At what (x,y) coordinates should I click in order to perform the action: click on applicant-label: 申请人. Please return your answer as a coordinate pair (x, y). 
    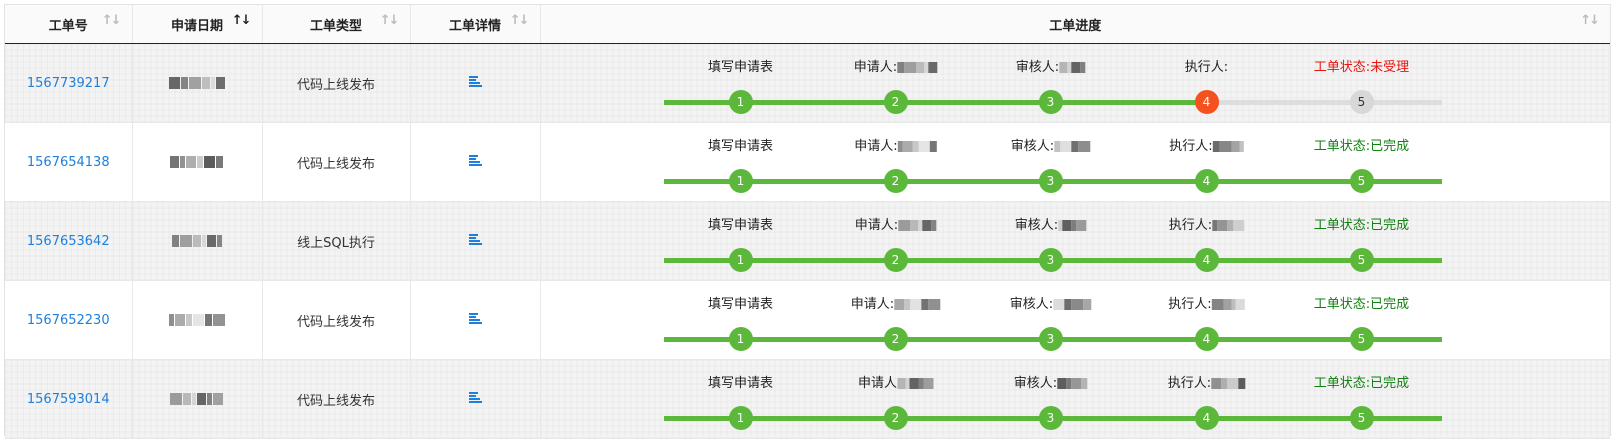
    Looking at the image, I should click on (877, 383).